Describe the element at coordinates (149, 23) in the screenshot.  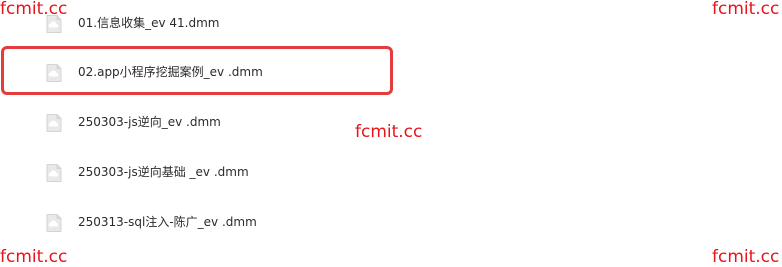
I see `file-name: 01.信息收集_ev 41.dmm` at that location.